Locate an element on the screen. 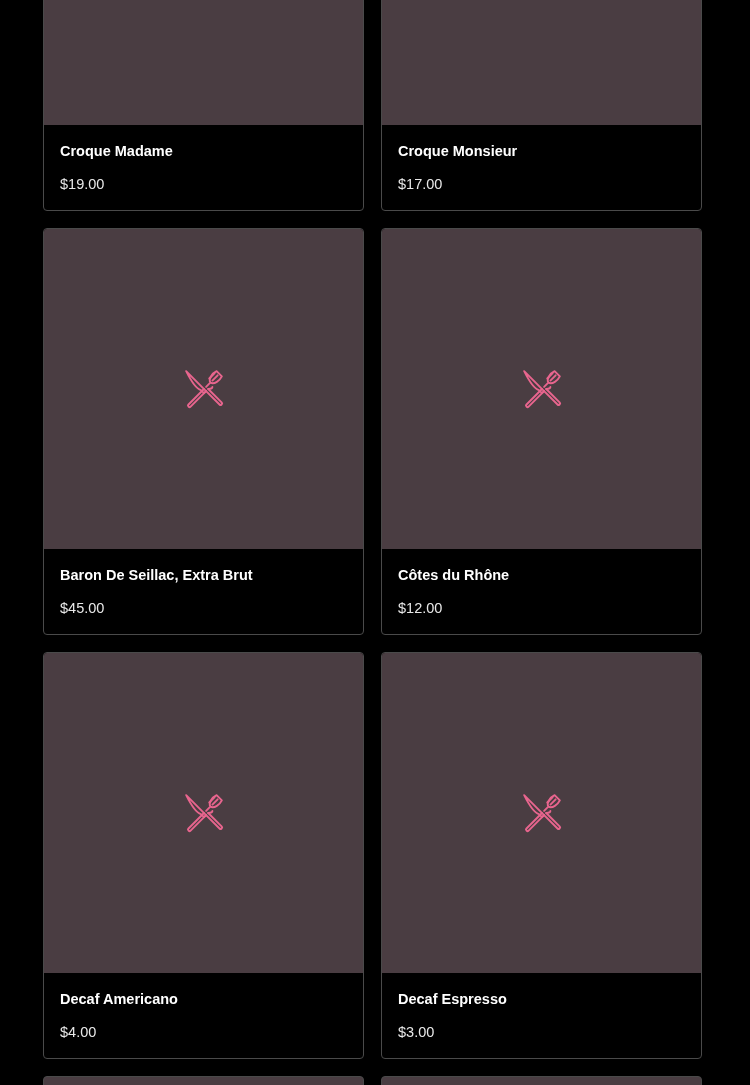  item-price: $45.00 is located at coordinates (83, 608).